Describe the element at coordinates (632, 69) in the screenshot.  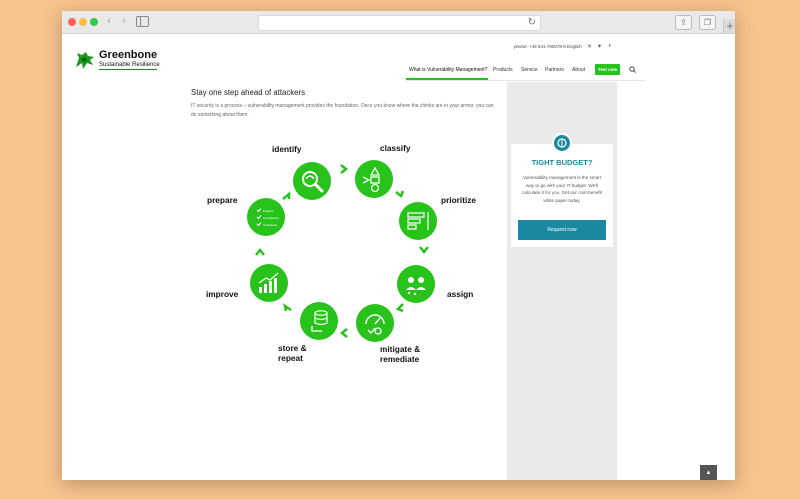
I see `search-icon` at that location.